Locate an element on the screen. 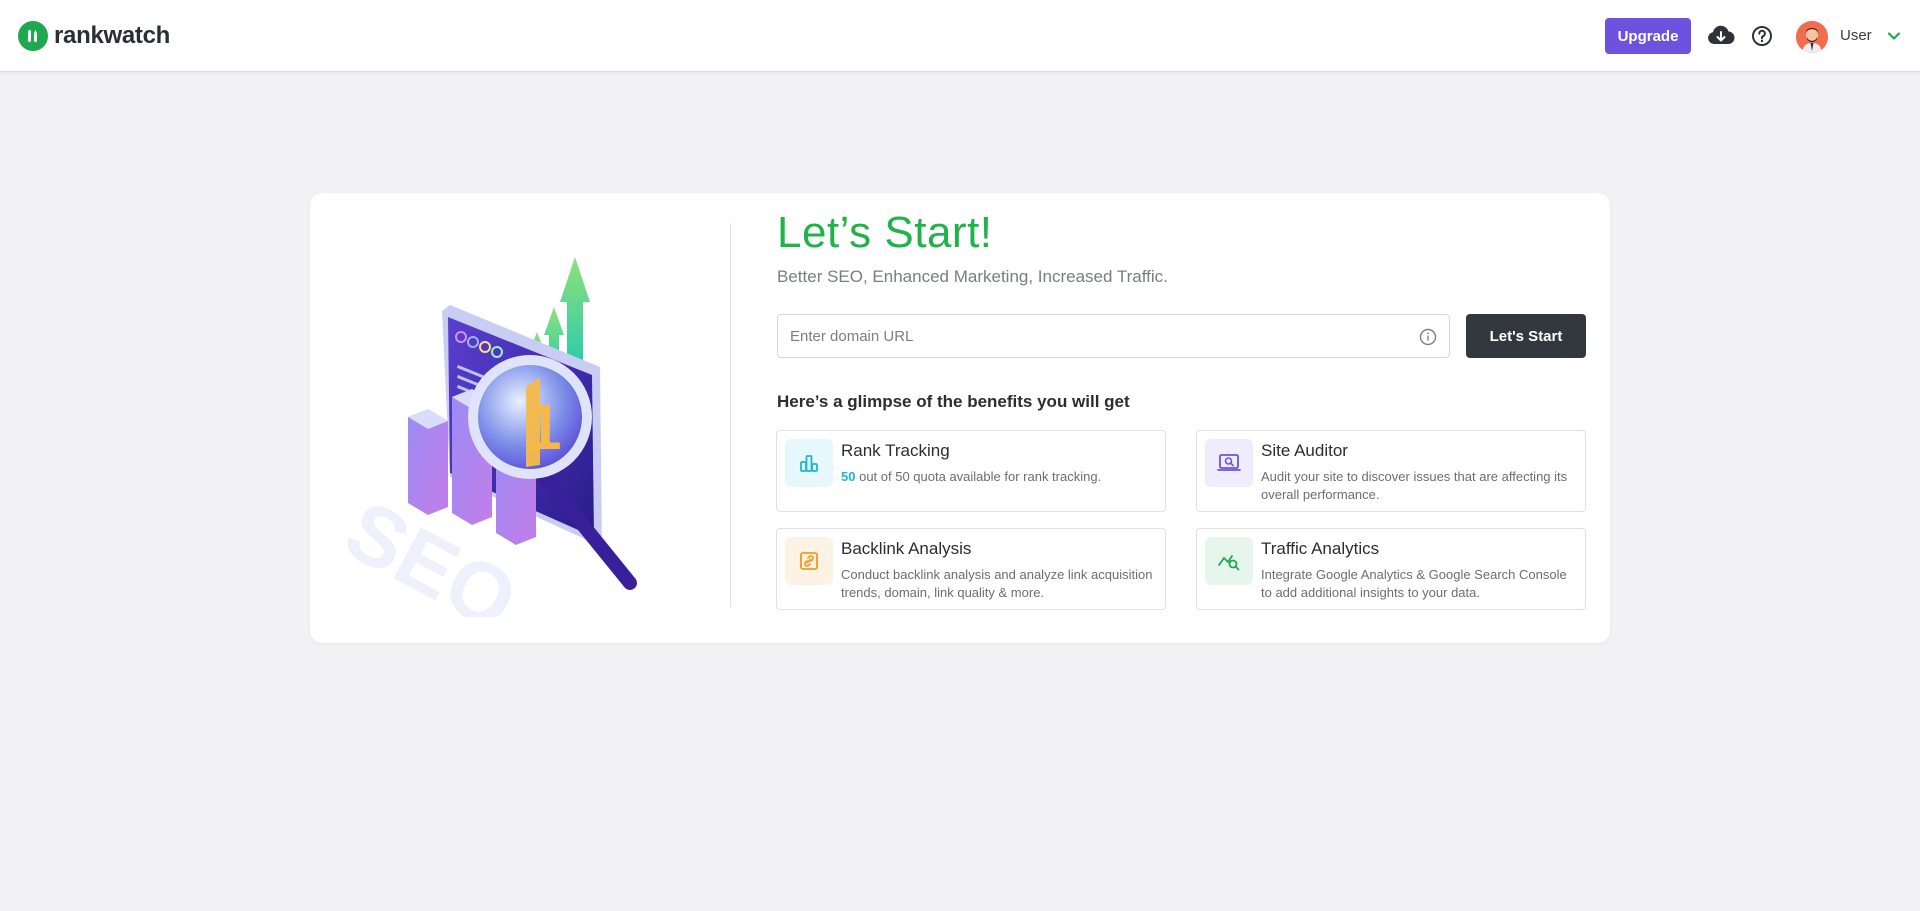  seo-illustration: SEO 1 is located at coordinates (484, 437).